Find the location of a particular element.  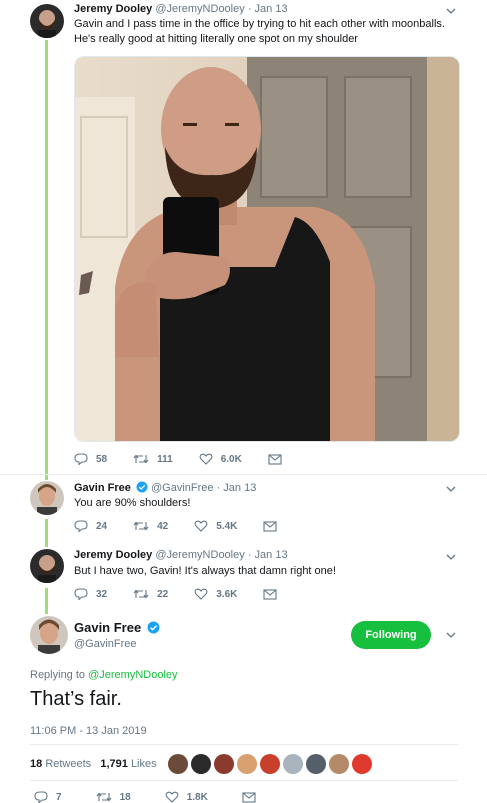

following-button: Following is located at coordinates (391, 635).